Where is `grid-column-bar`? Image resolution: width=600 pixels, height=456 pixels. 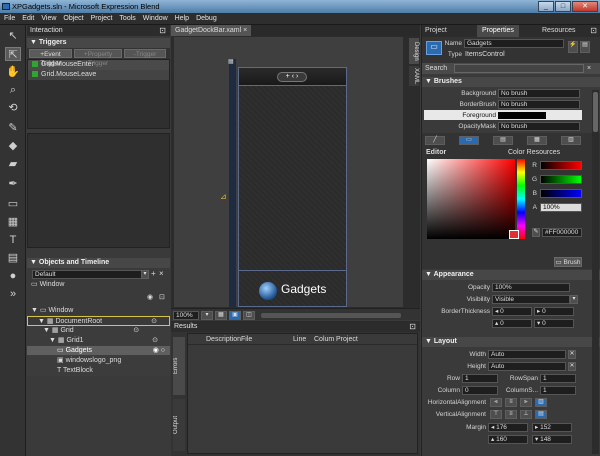 grid-column-bar is located at coordinates (232, 183).